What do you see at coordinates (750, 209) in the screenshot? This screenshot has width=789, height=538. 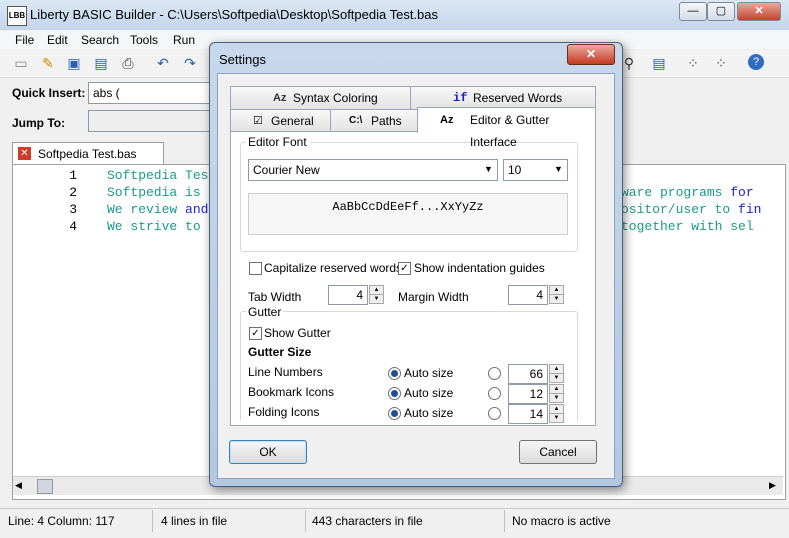 I see `code-keyword: fin` at bounding box center [750, 209].